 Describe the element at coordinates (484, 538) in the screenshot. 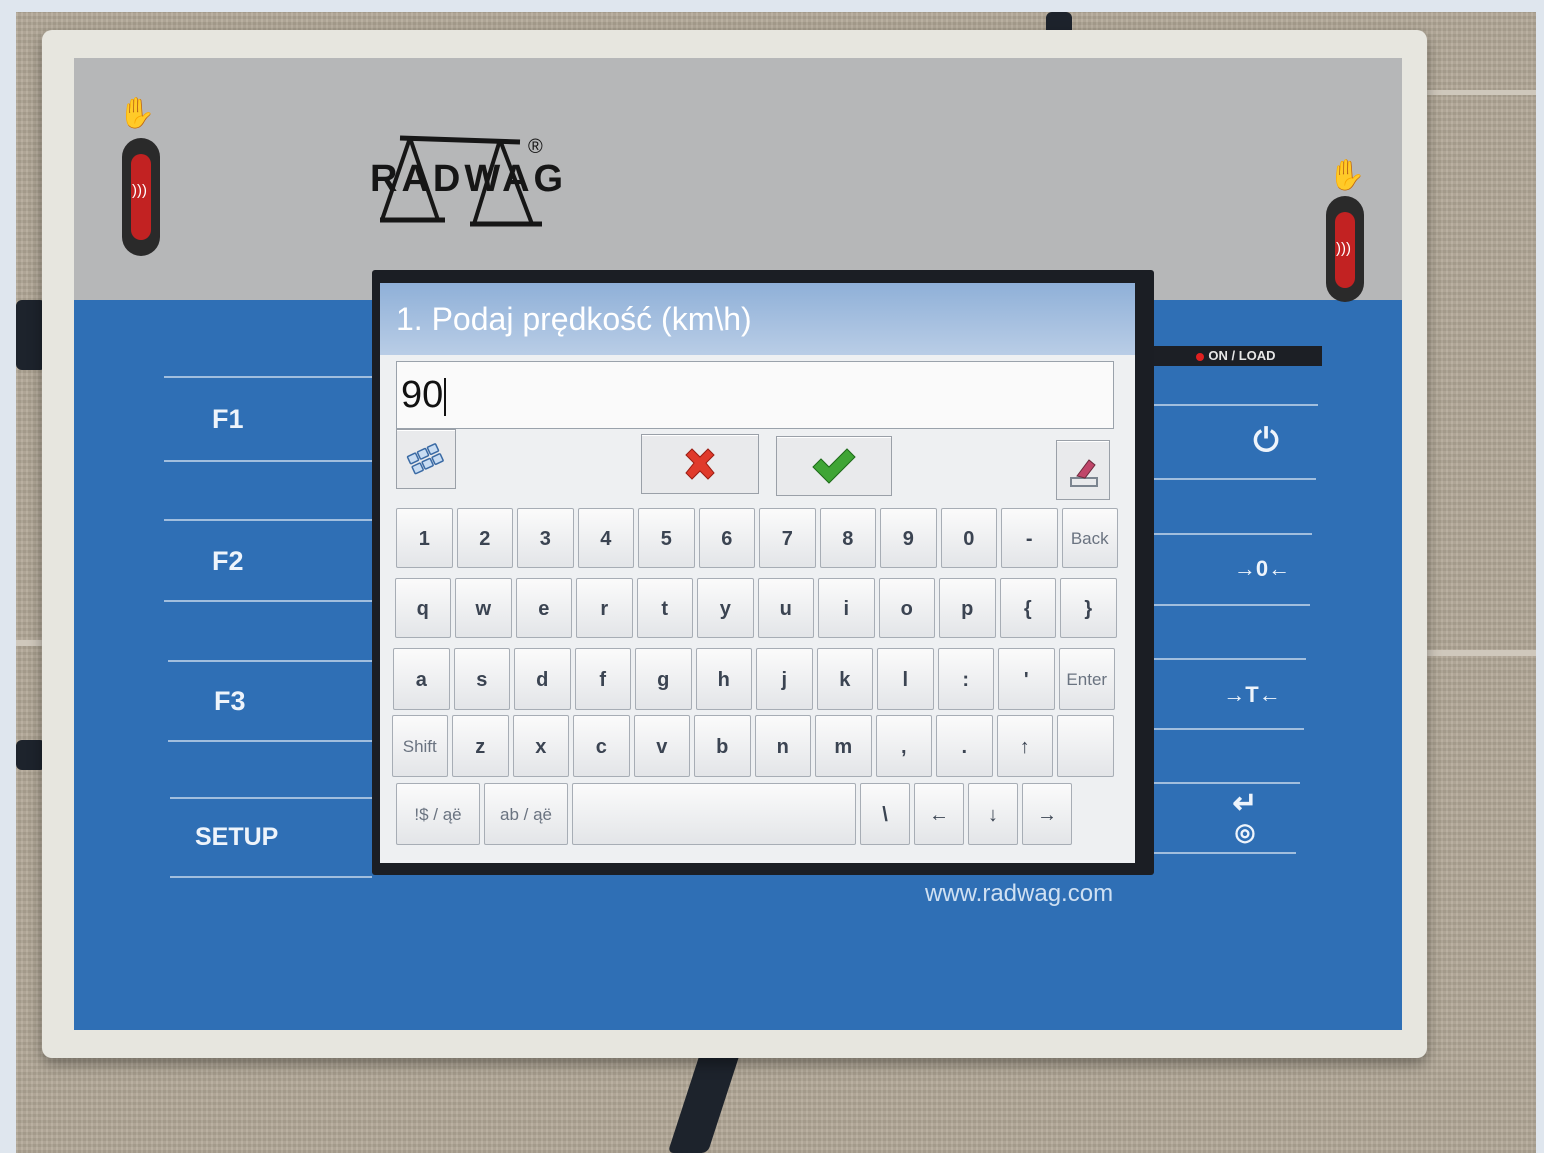

I see `key-2: 2` at that location.